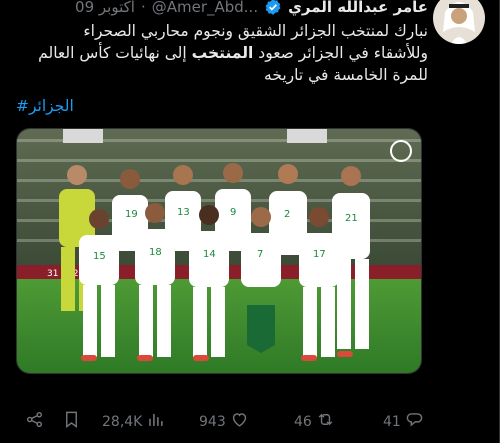 Image resolution: width=500 pixels, height=443 pixels. I want to click on reposts-count: 46, so click(303, 421).